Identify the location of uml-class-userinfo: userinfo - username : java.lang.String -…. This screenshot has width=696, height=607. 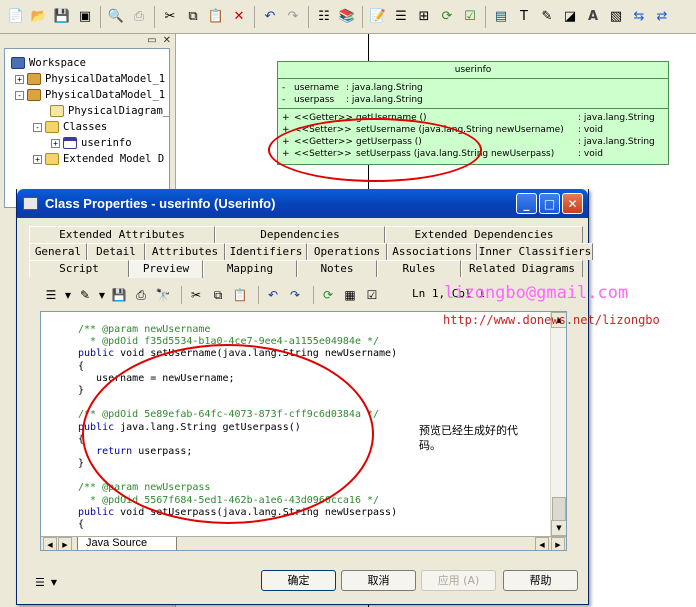
(473, 113).